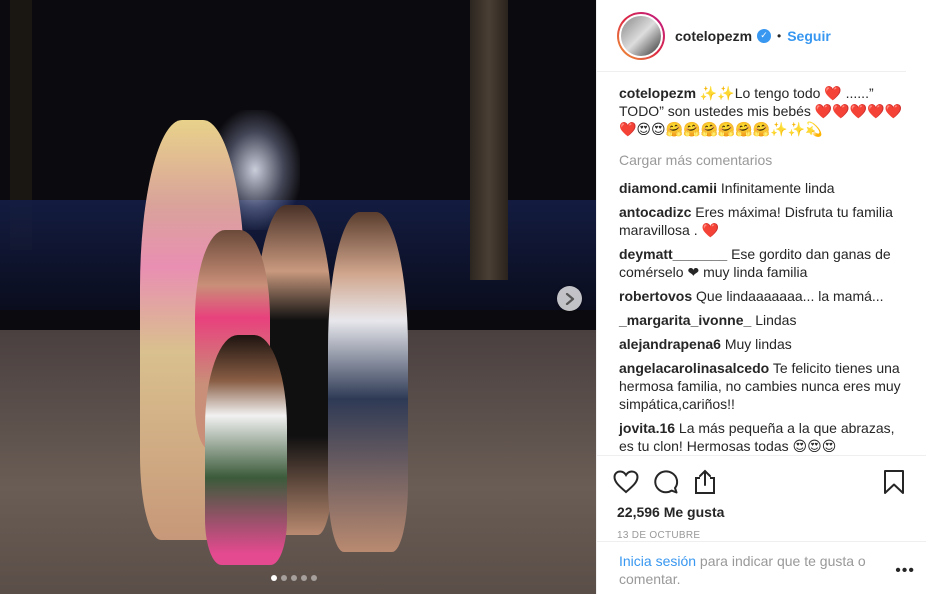  What do you see at coordinates (666, 482) in the screenshot?
I see `comment-bubble-icon` at bounding box center [666, 482].